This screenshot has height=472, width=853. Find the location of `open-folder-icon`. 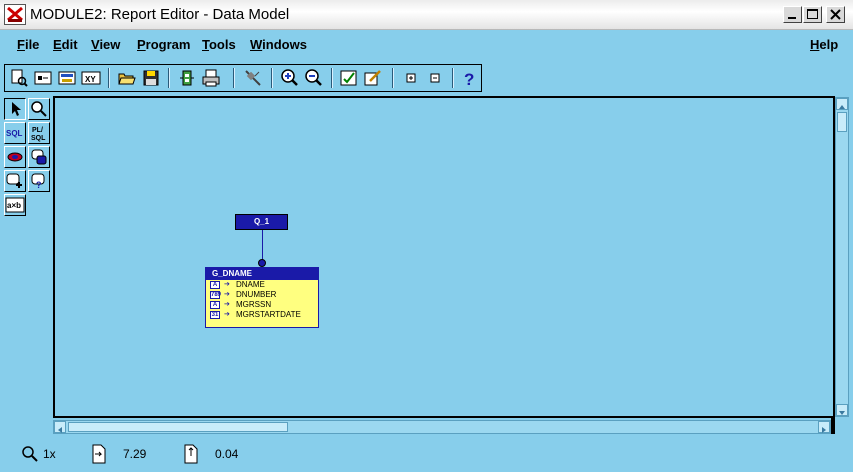

open-folder-icon is located at coordinates (127, 78).